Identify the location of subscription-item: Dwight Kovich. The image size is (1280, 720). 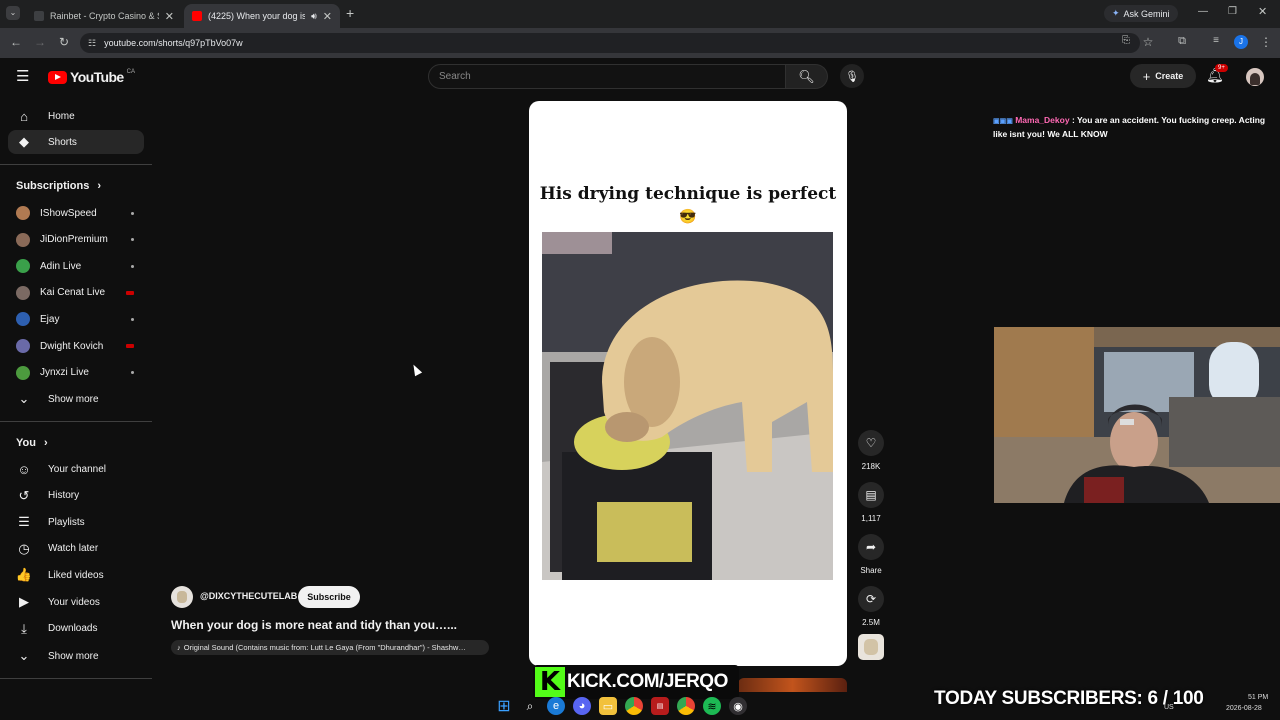
(76, 346).